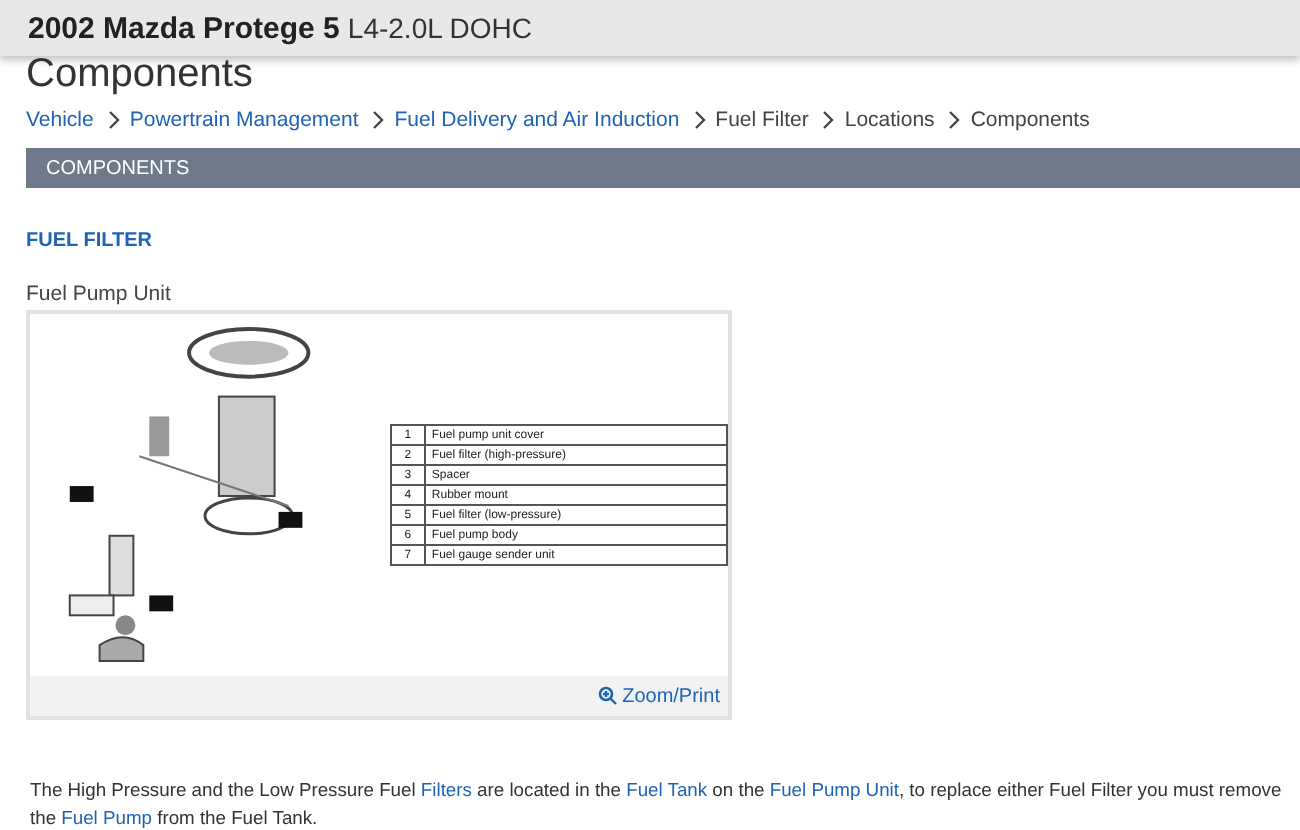 The height and width of the screenshot is (830, 1300). I want to click on section-title: COMPONENTS, so click(118, 168).